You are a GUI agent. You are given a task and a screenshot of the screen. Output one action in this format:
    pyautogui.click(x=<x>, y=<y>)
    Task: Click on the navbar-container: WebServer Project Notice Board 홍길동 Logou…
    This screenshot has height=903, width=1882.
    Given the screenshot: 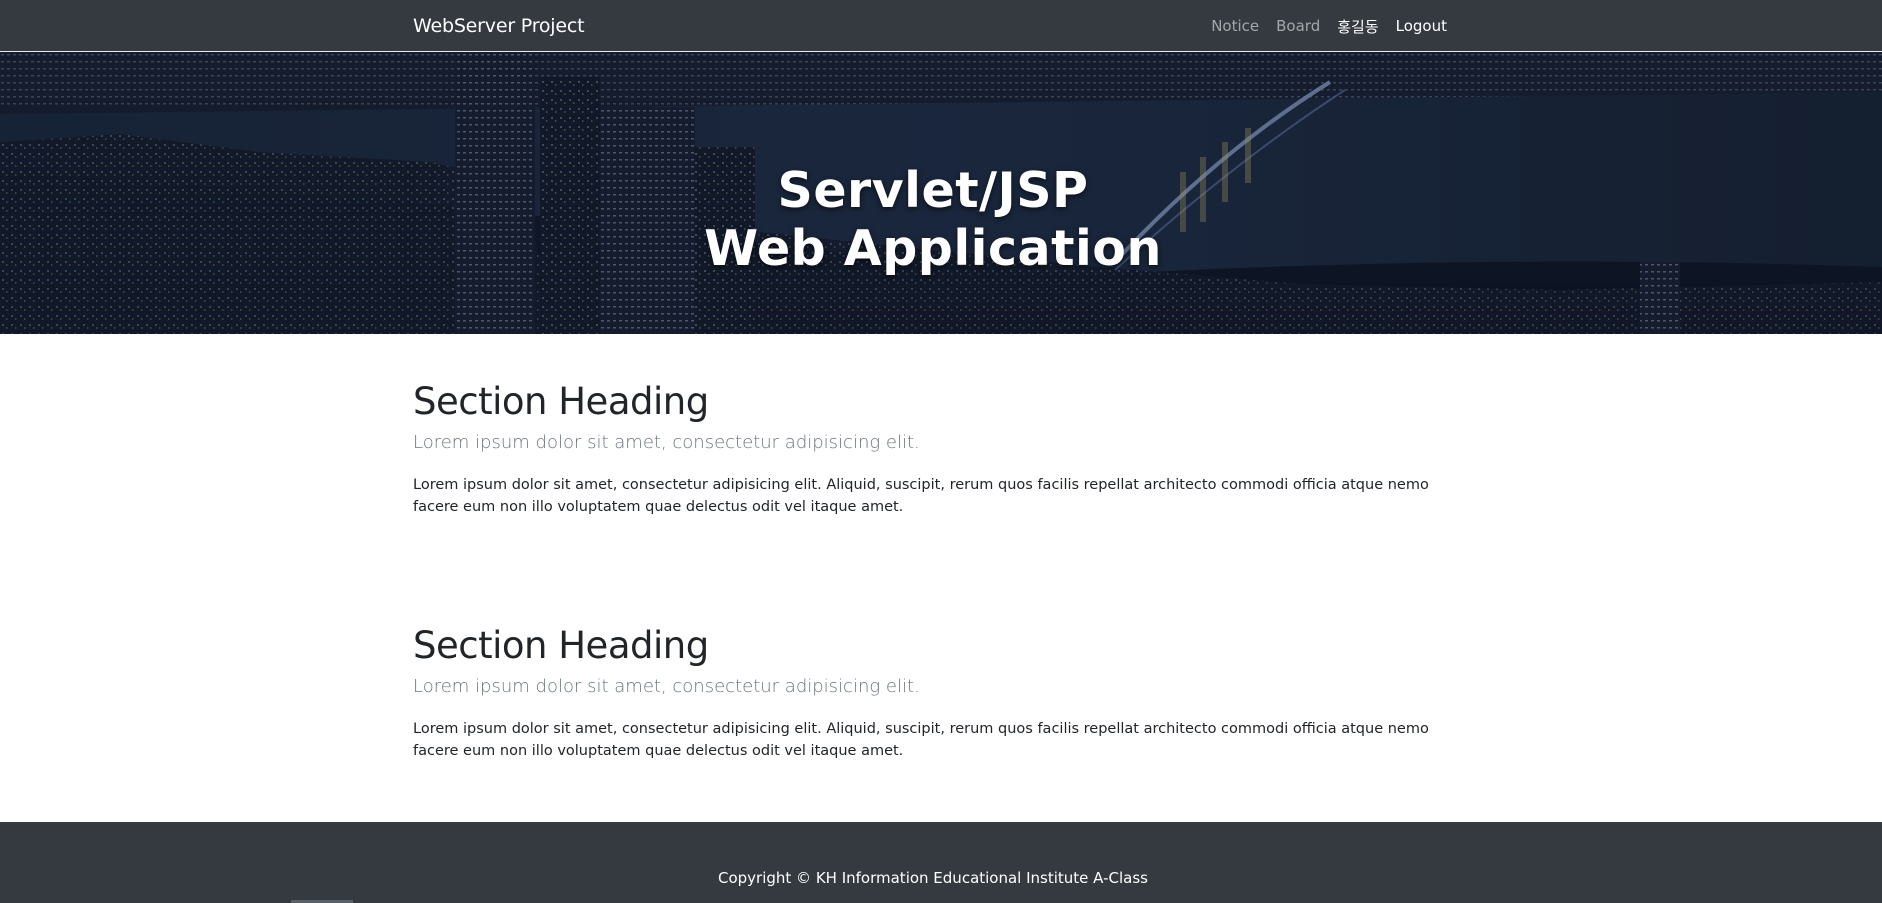 What is the action you would take?
    pyautogui.click(x=930, y=26)
    